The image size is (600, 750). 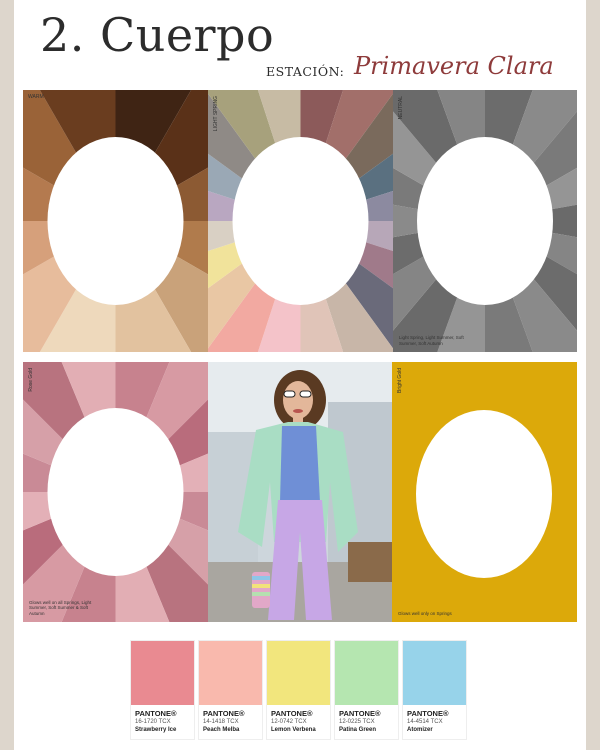 What do you see at coordinates (31, 380) in the screenshot?
I see `card-label-rose: Rose Gold` at bounding box center [31, 380].